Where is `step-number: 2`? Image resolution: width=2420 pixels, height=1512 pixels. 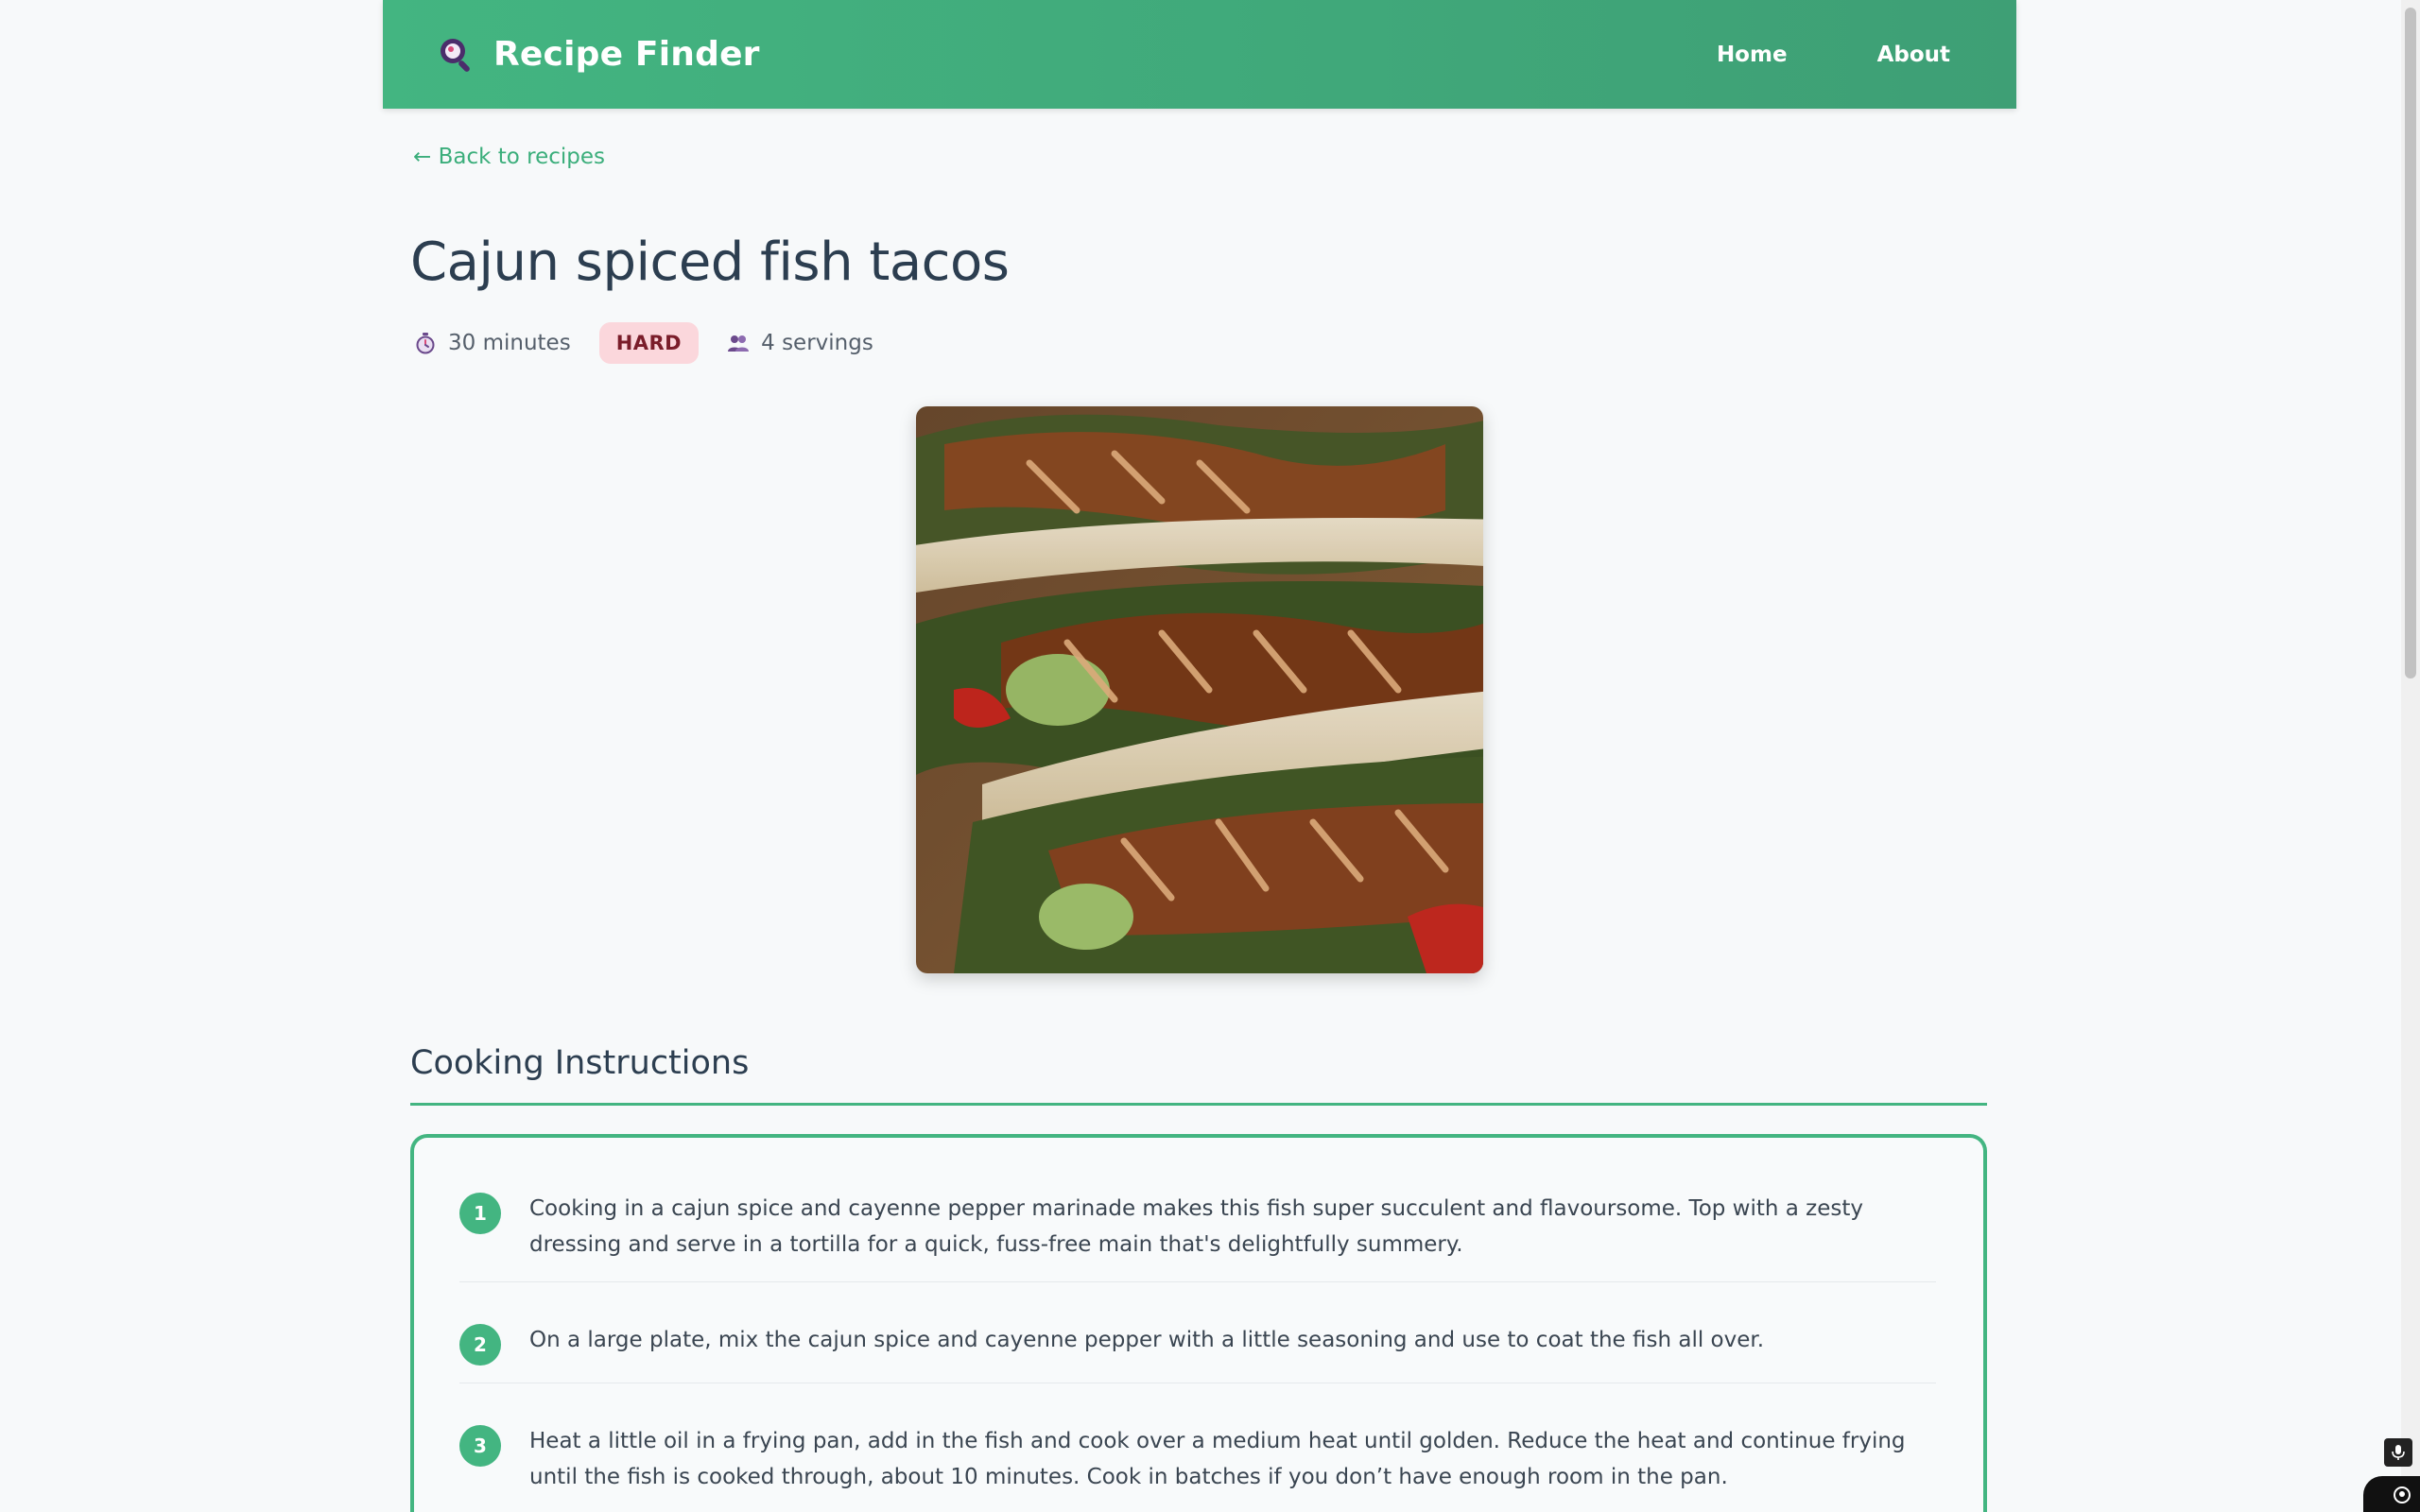
step-number: 2 is located at coordinates (480, 1345).